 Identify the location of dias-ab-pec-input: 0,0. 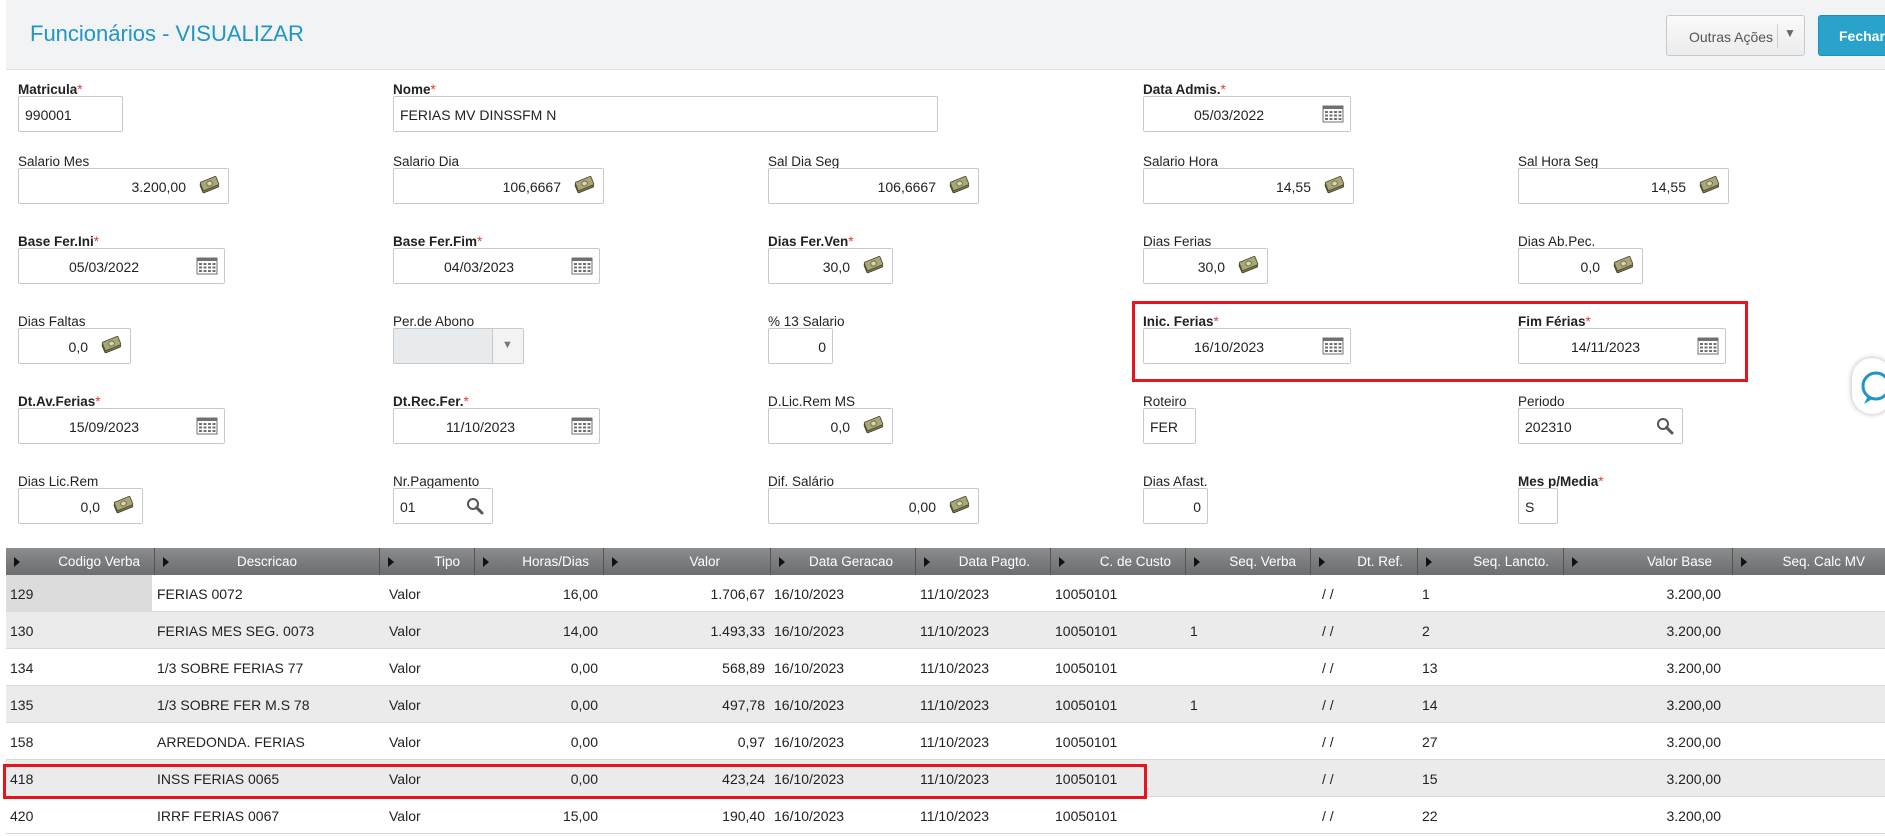
(1580, 266).